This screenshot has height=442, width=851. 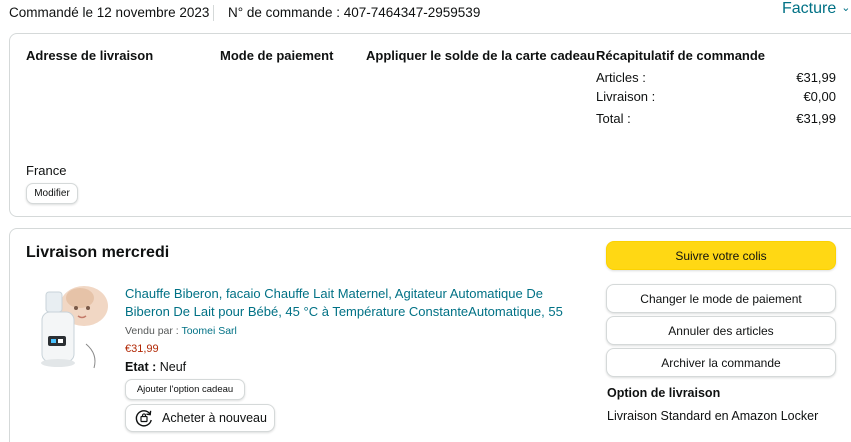 What do you see at coordinates (173, 367) in the screenshot?
I see `condition-value: Neuf` at bounding box center [173, 367].